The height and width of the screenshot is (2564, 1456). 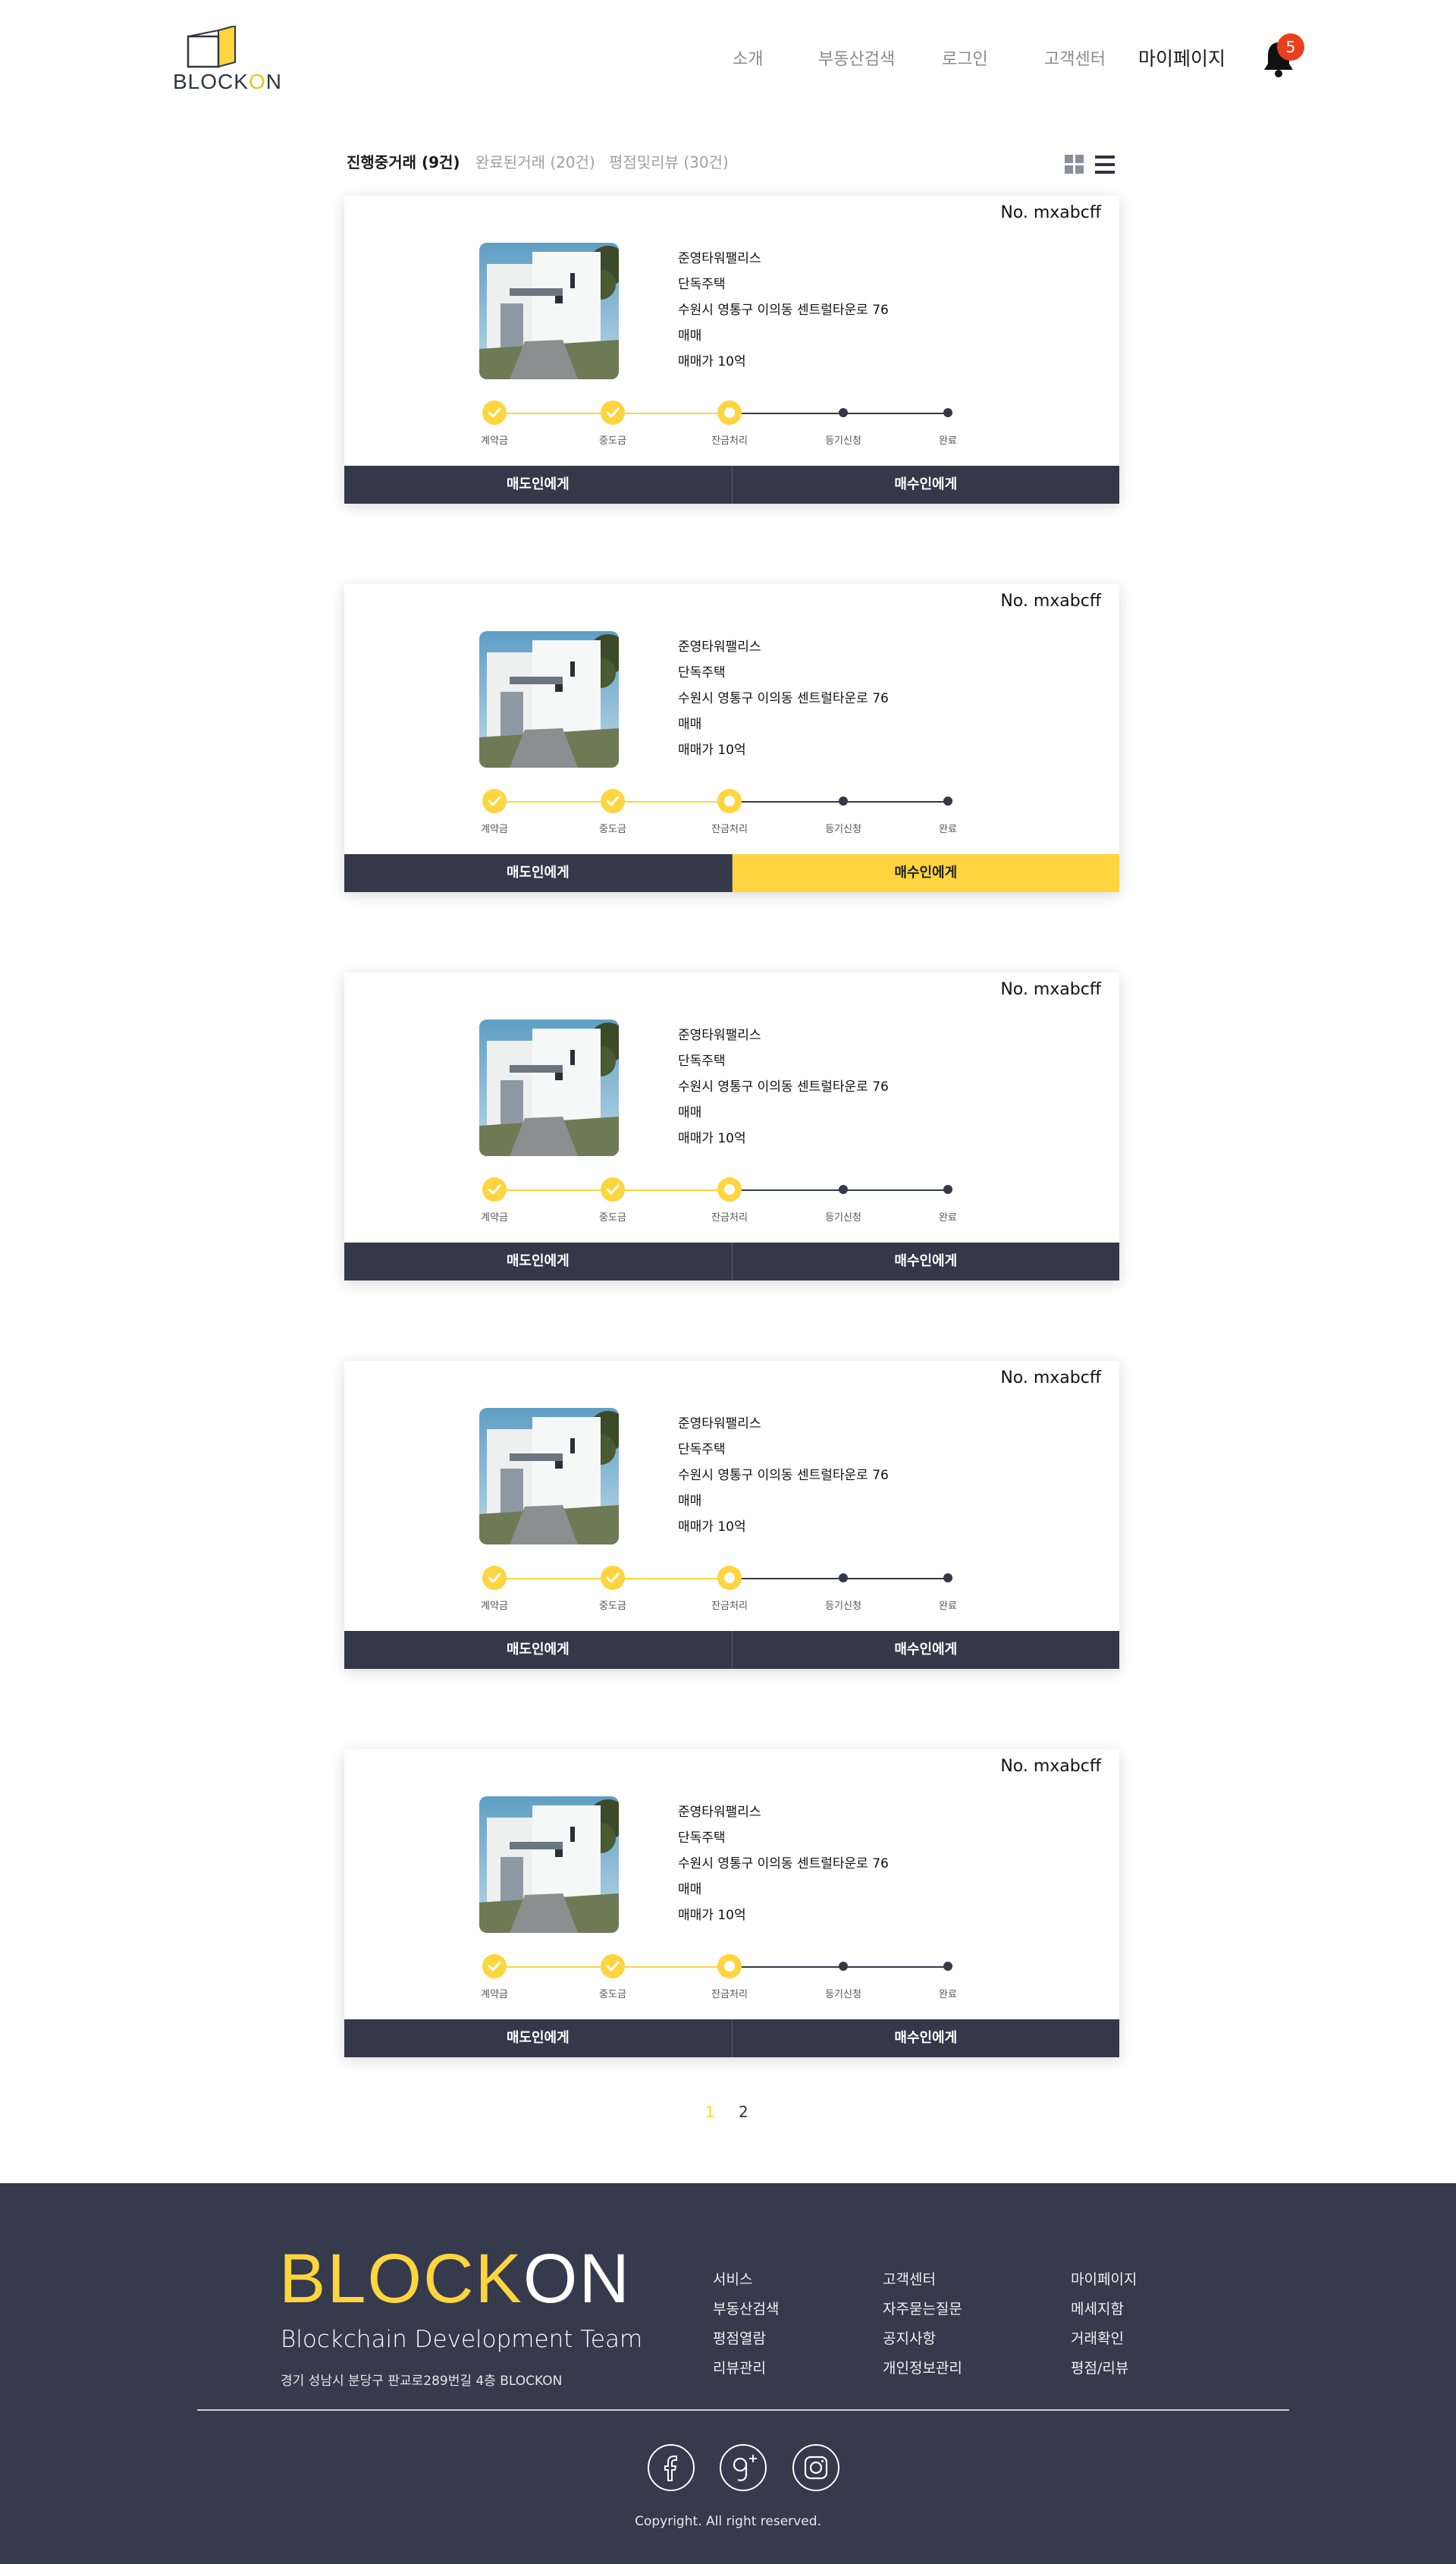 What do you see at coordinates (743, 2112) in the screenshot?
I see `page-2: 2` at bounding box center [743, 2112].